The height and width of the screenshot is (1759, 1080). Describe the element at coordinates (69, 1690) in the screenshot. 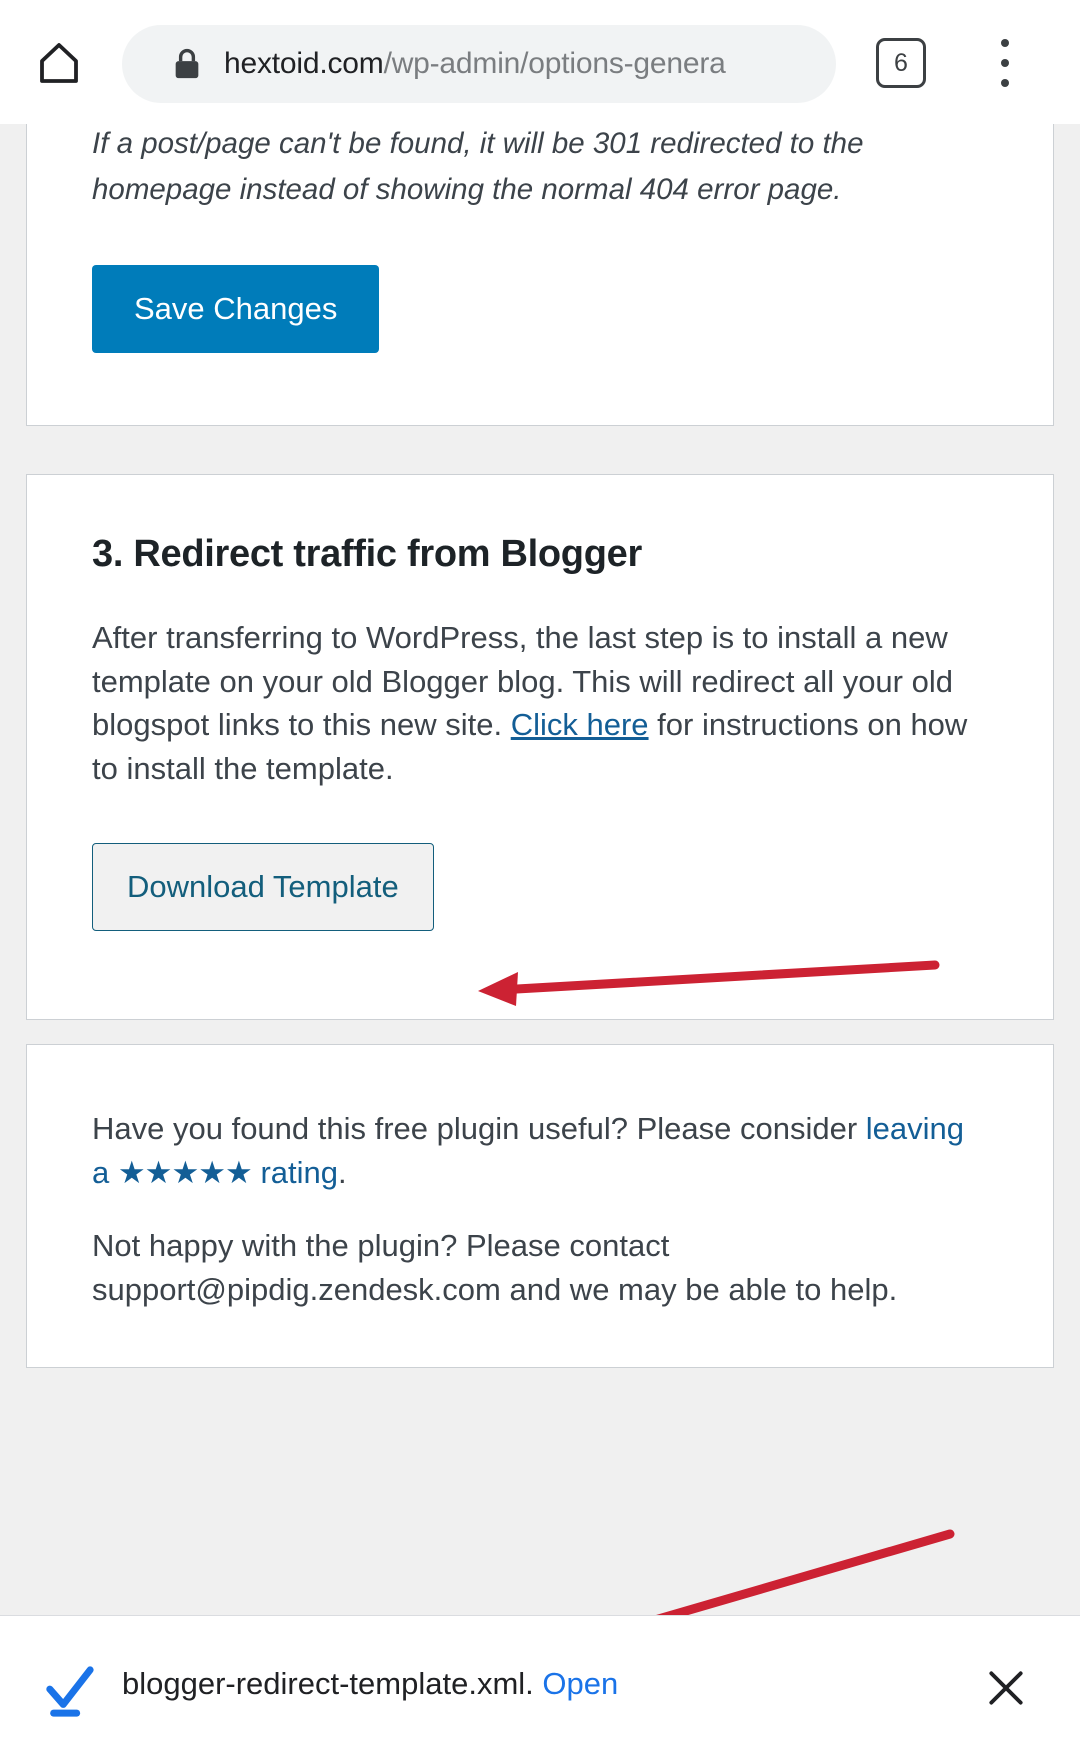

I see `download-complete-check-icon` at that location.